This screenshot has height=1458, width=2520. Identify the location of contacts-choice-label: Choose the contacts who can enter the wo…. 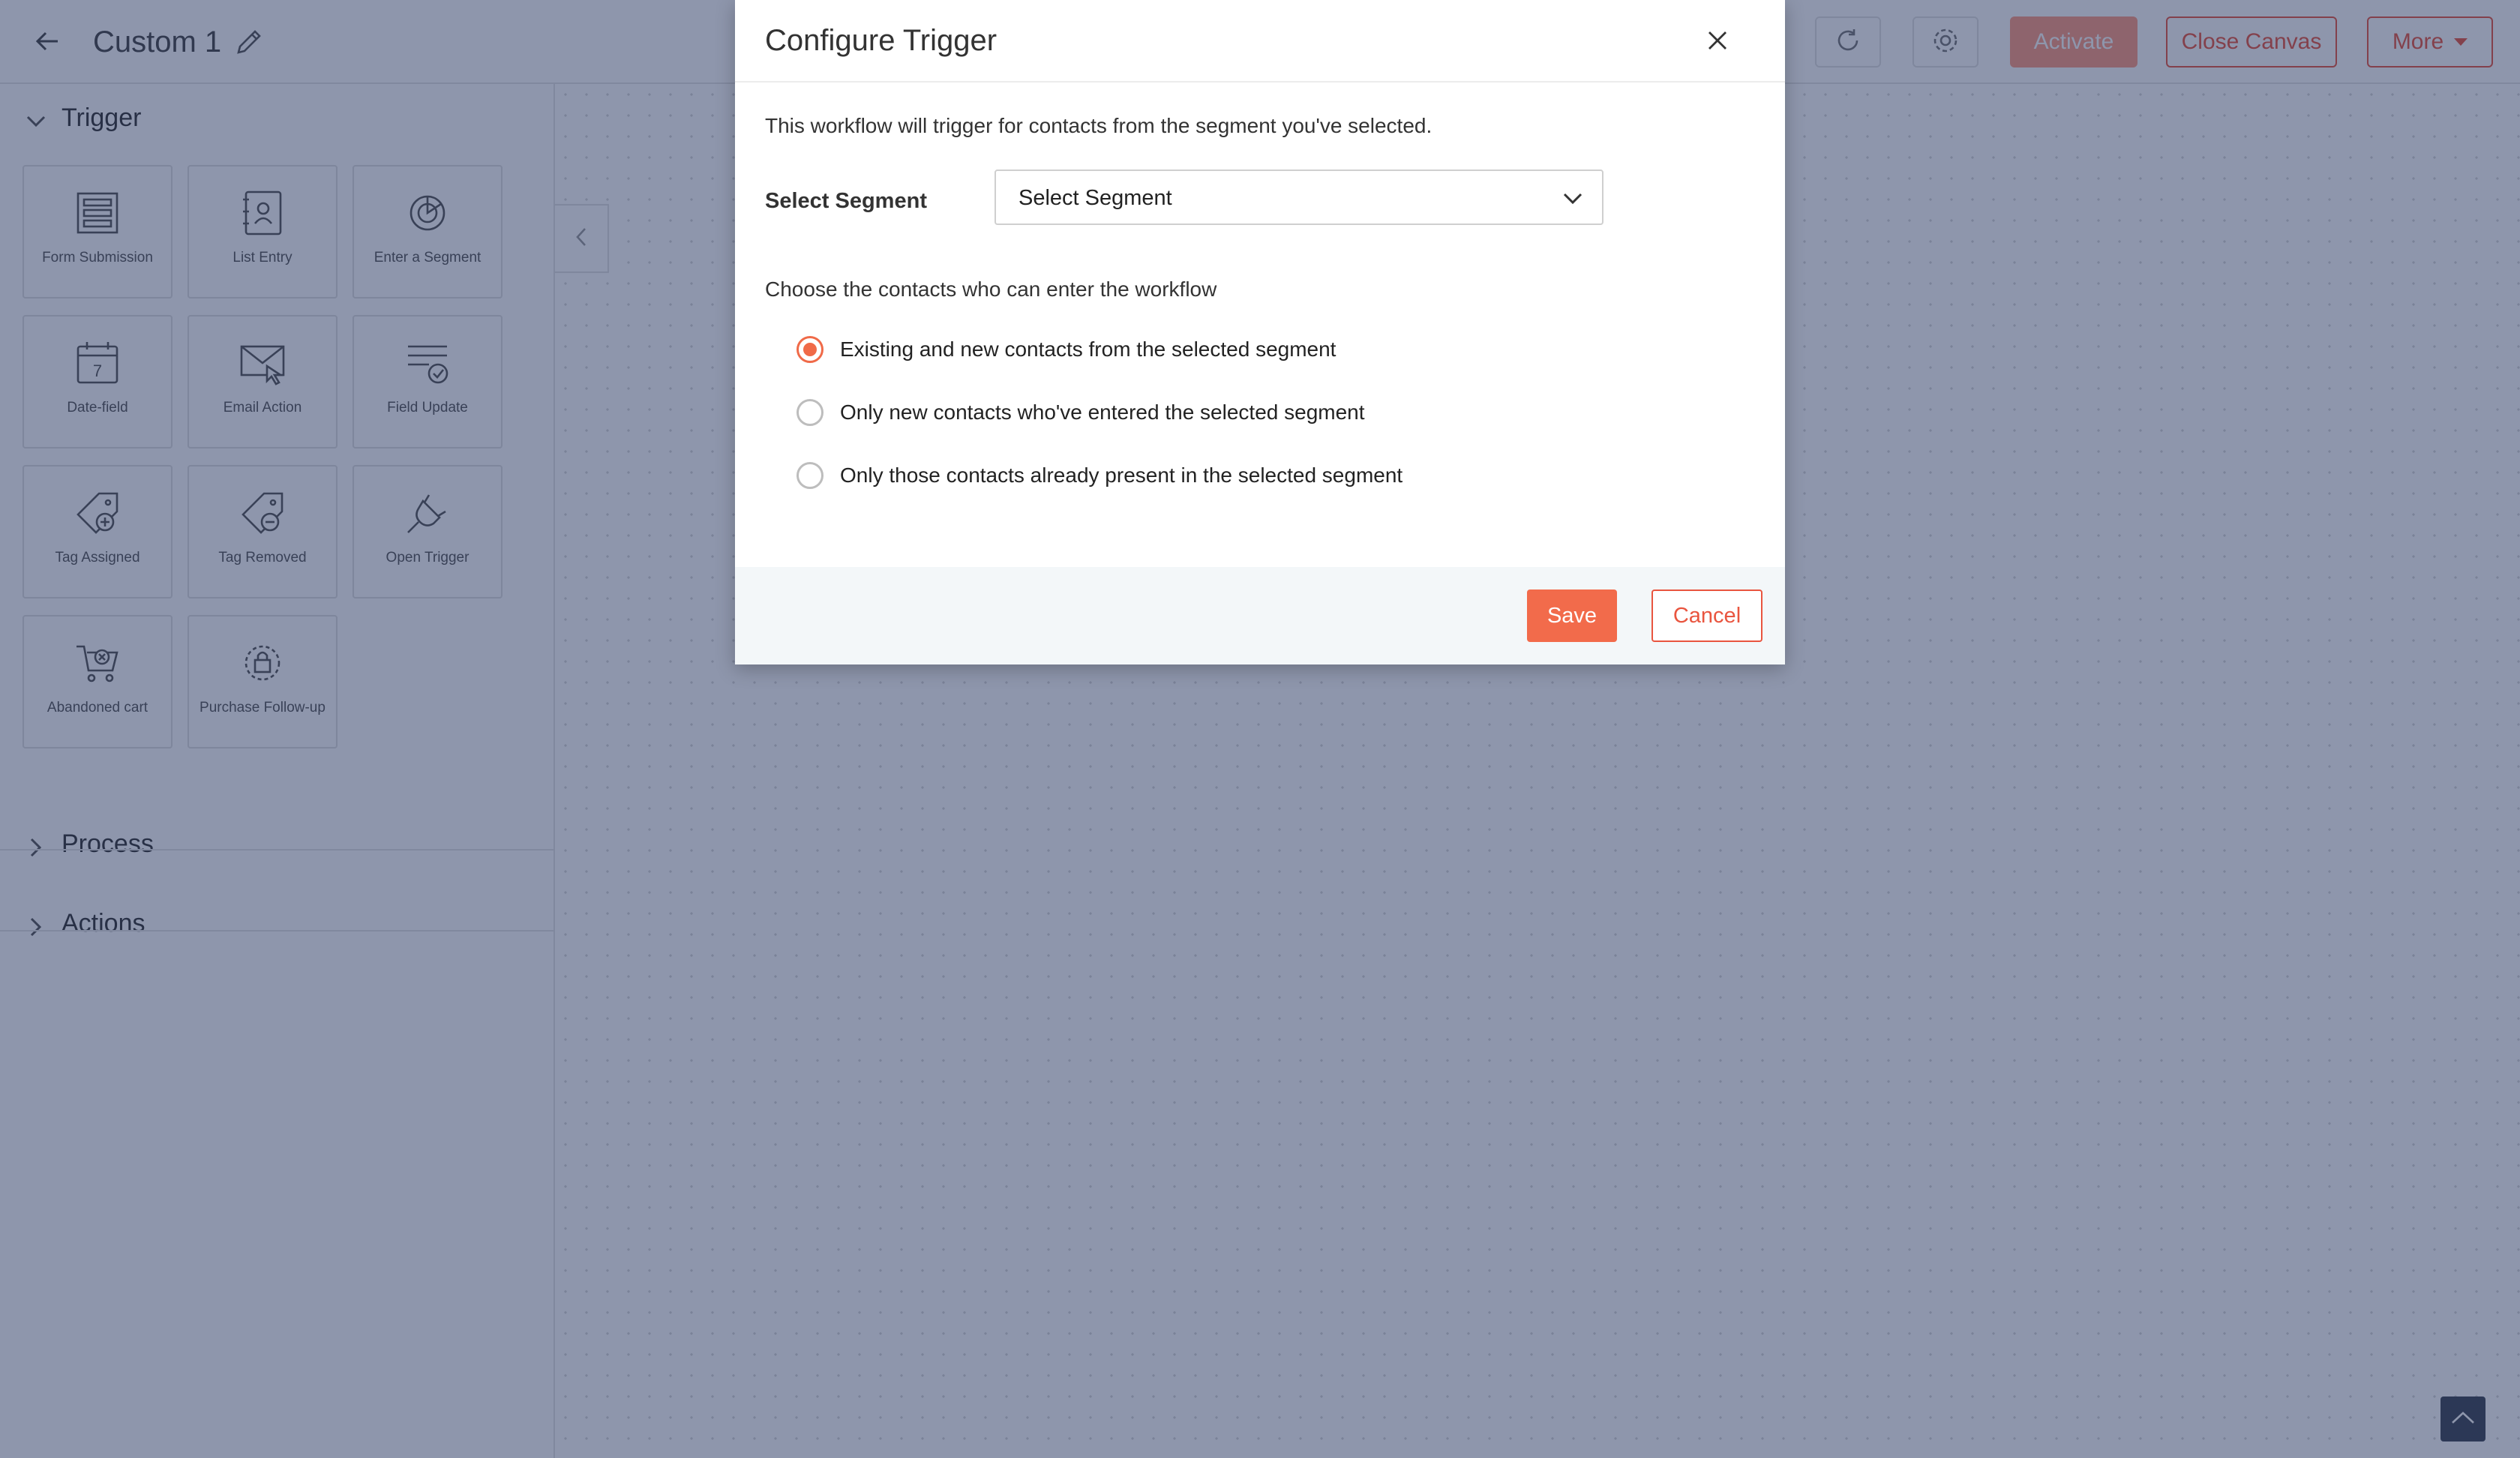
(991, 289).